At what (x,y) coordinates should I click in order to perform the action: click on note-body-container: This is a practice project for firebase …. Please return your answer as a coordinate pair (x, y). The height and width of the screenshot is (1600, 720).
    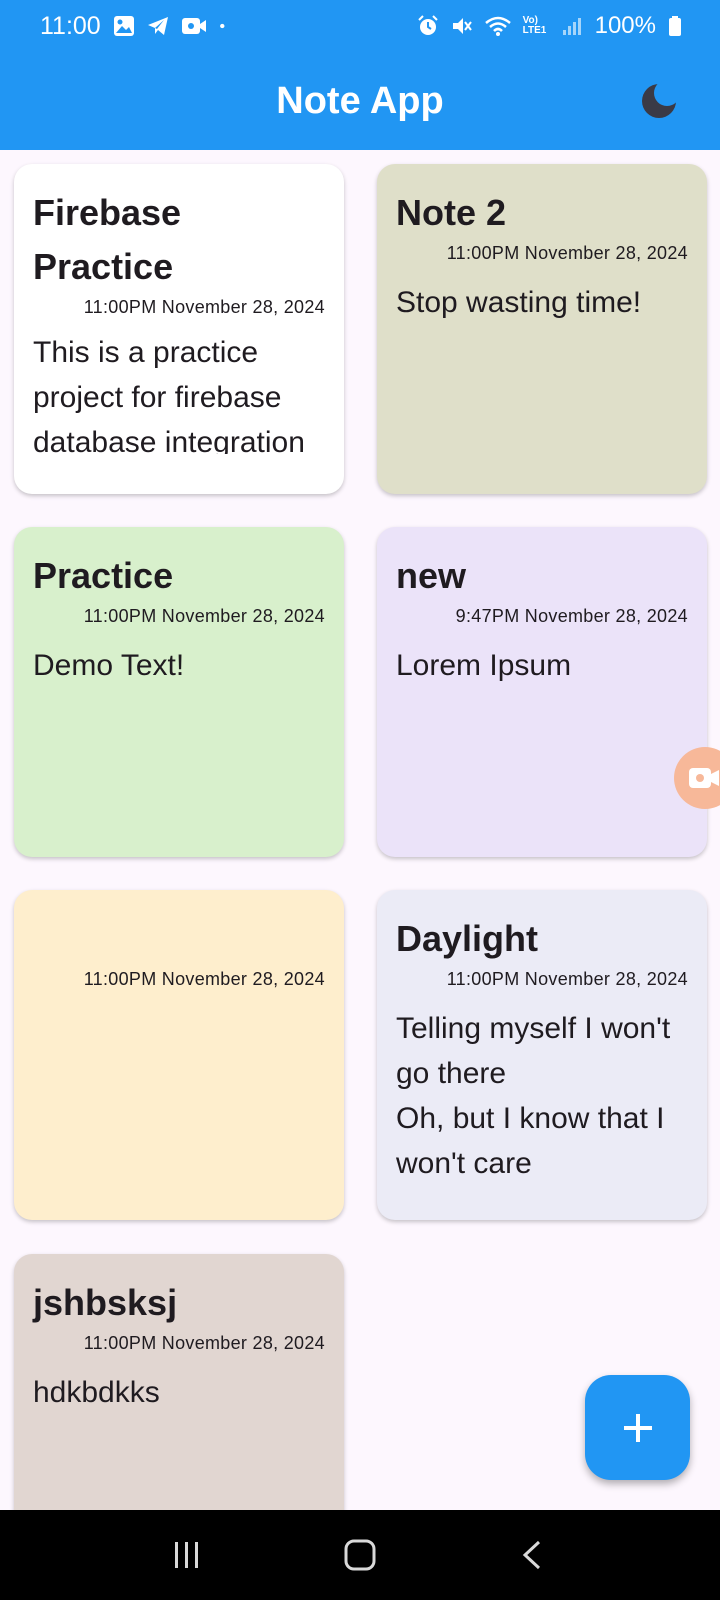
    Looking at the image, I should click on (179, 386).